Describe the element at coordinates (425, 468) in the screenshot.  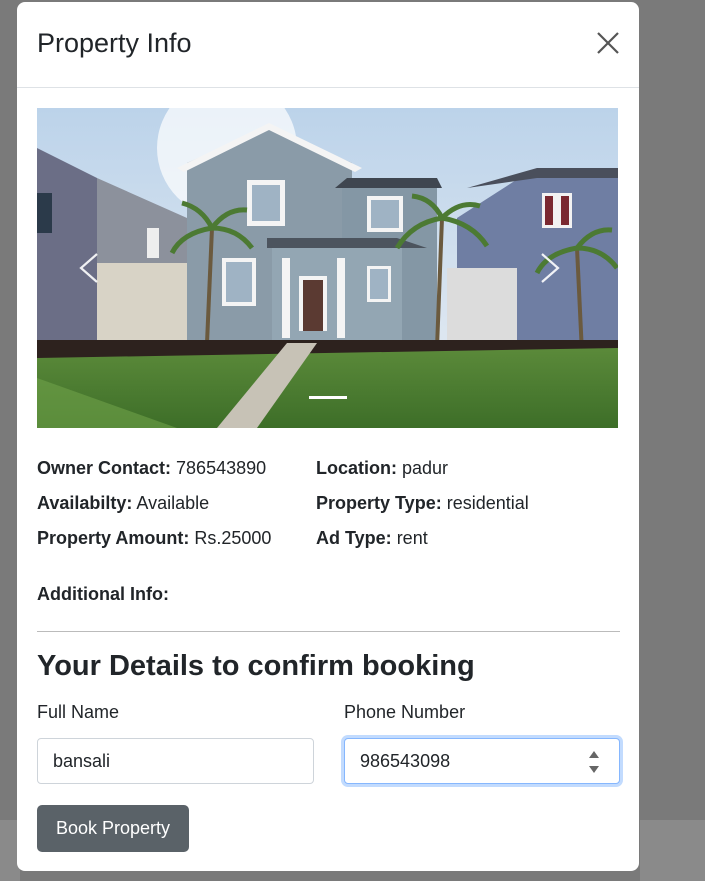
I see `location-value: padur` at that location.